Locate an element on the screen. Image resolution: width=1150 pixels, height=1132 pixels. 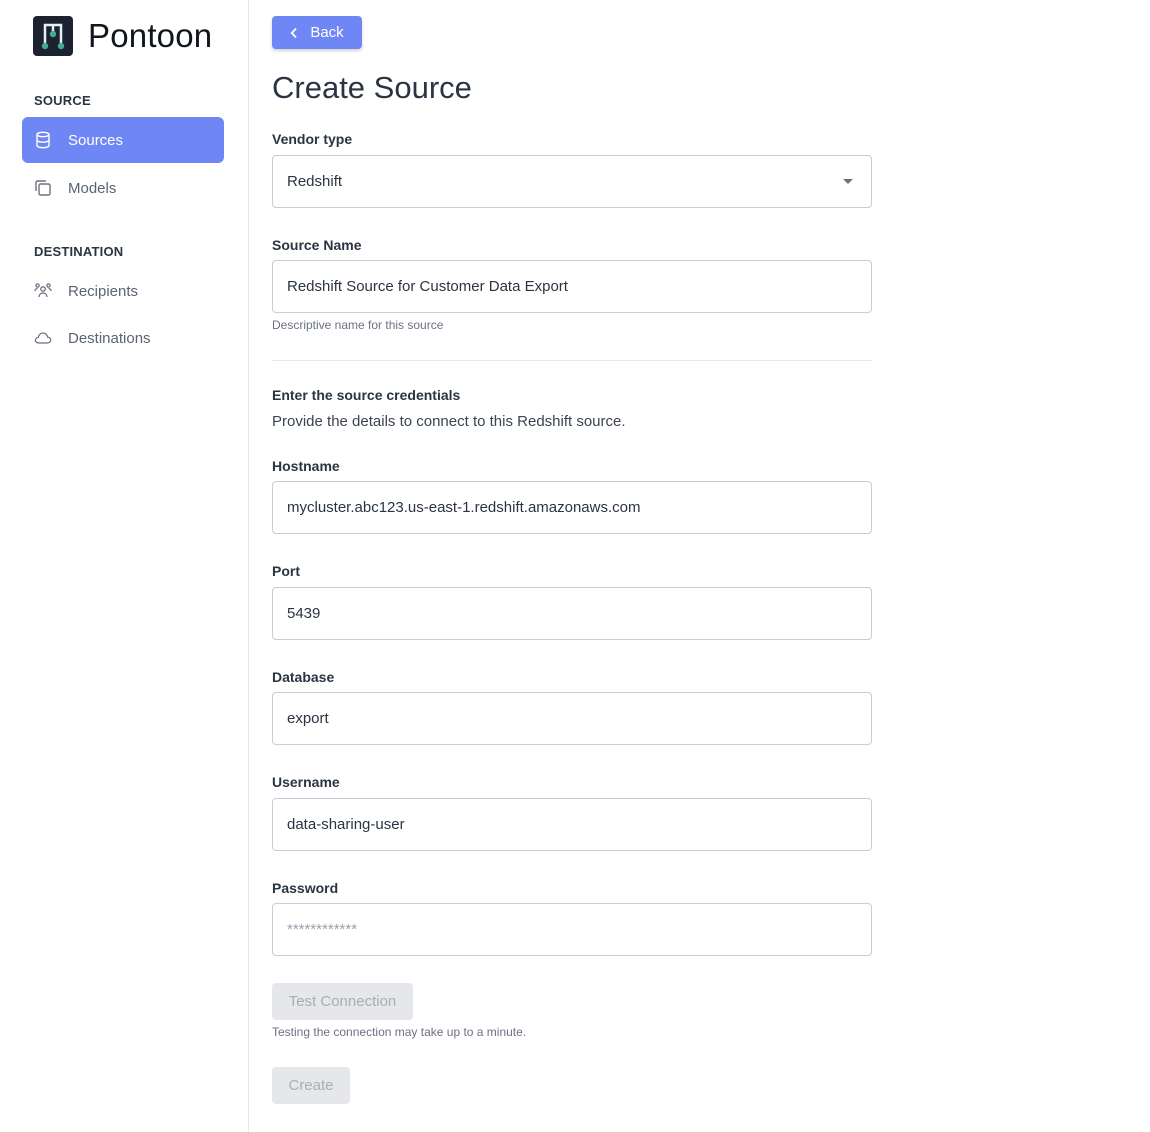
users-icon is located at coordinates (43, 291).